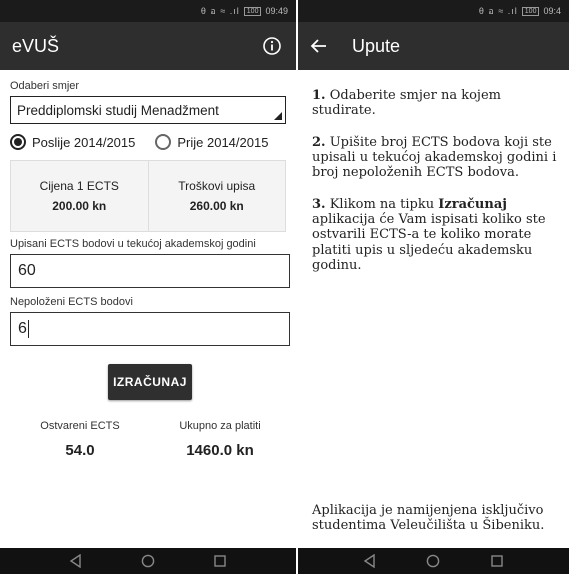  I want to click on status-time: 09:4, so click(552, 11).